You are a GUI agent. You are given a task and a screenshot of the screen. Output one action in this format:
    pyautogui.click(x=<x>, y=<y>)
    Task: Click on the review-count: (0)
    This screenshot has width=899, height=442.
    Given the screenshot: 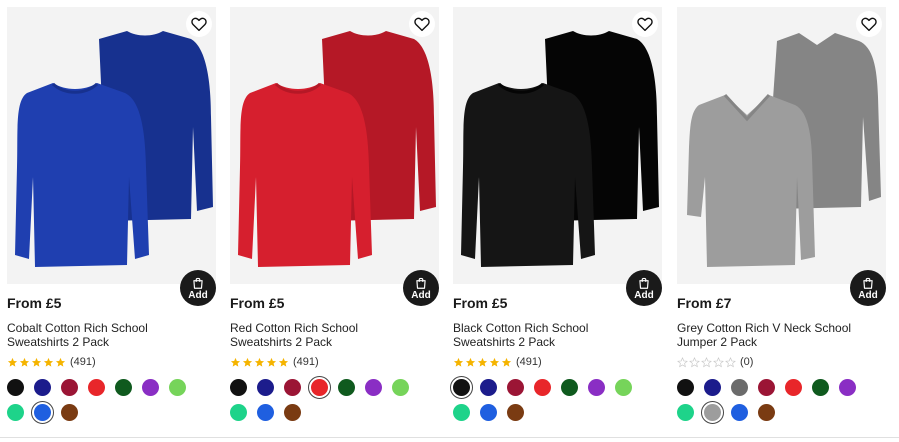 What is the action you would take?
    pyautogui.click(x=747, y=362)
    